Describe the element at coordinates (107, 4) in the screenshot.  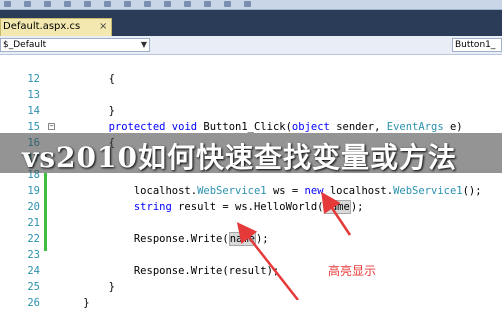
I see `paste-icon` at that location.